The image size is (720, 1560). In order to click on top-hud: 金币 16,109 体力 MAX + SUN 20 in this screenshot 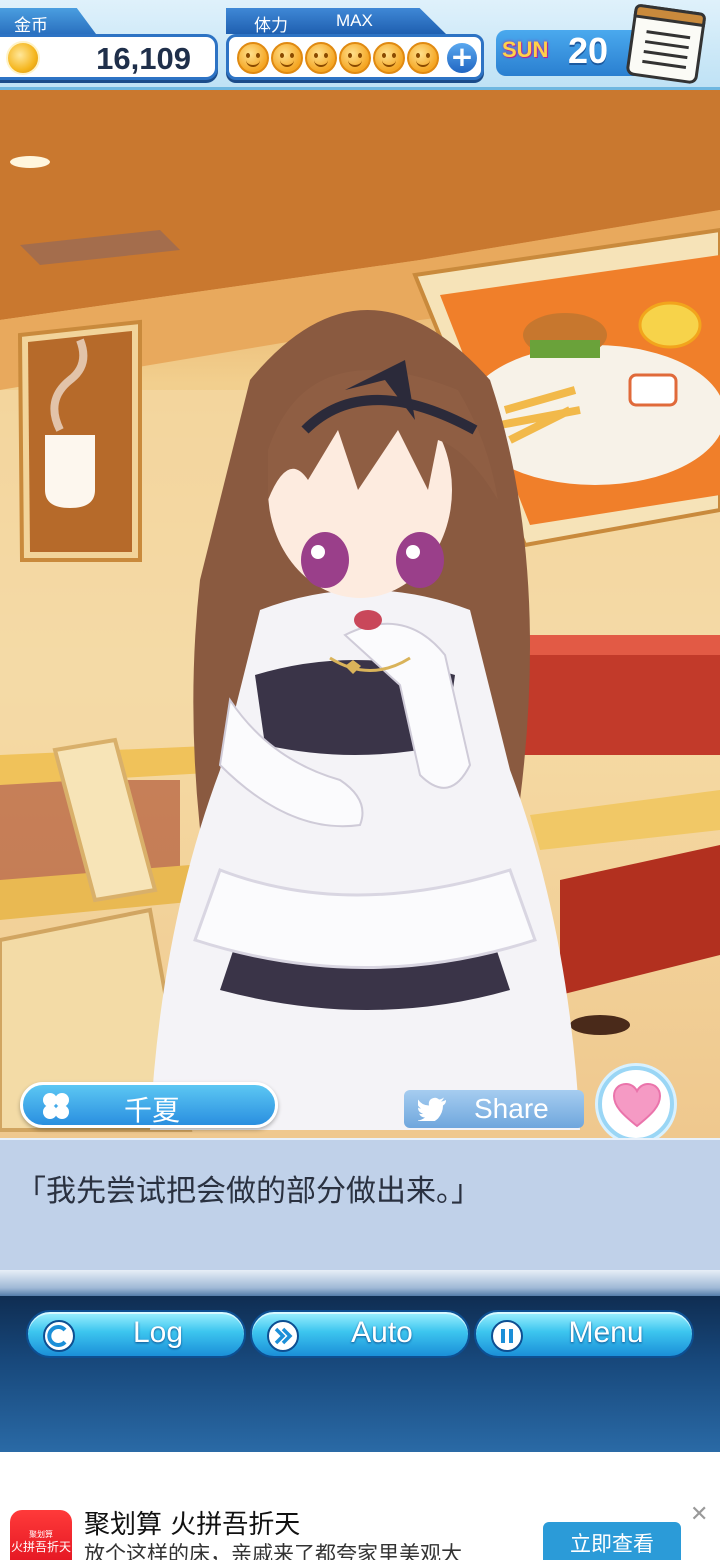, I will do `click(360, 45)`.